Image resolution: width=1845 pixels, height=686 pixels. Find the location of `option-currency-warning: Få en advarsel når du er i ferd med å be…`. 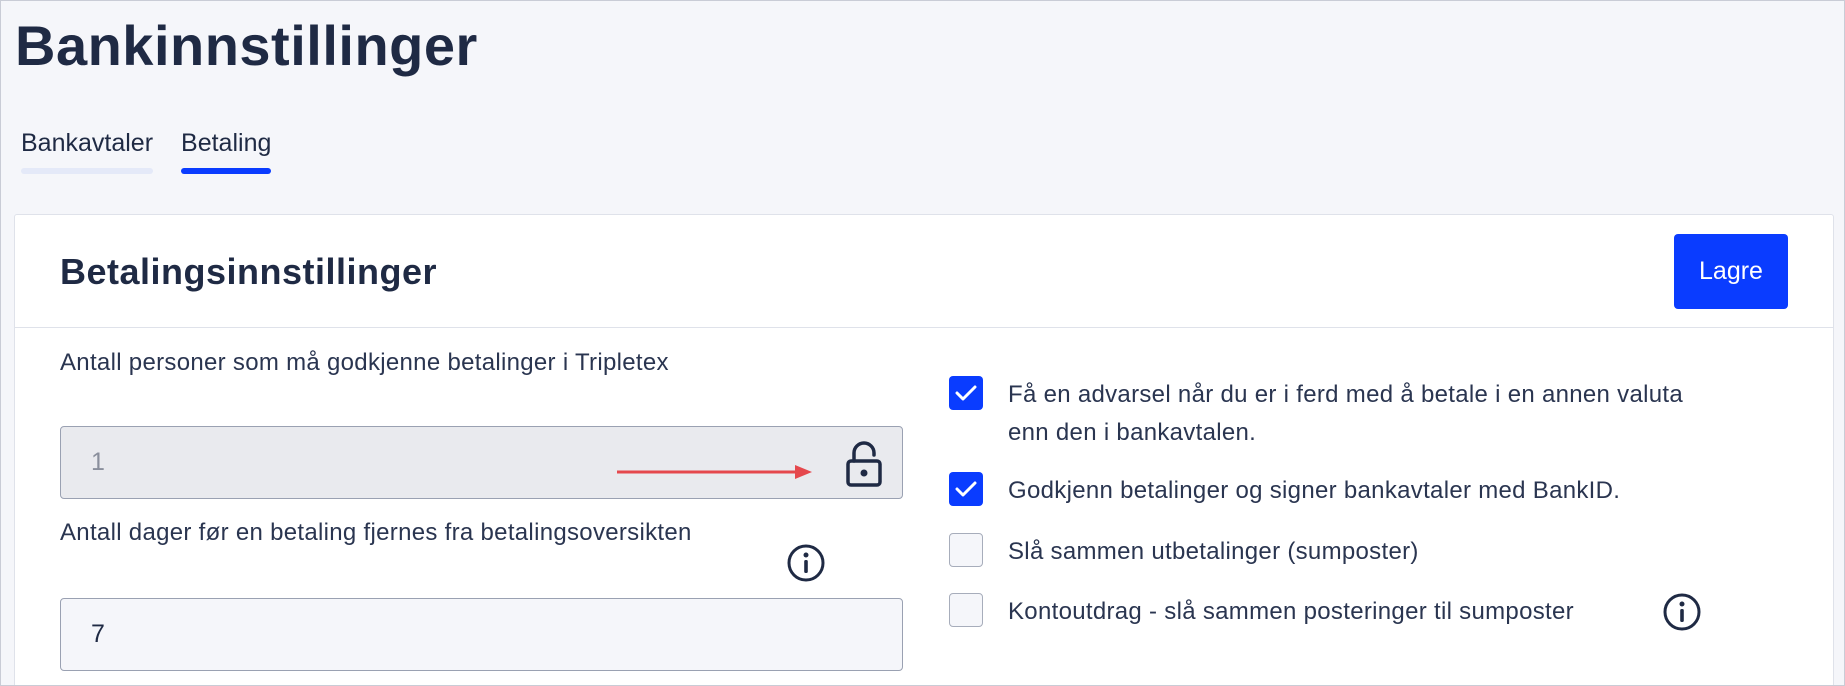

option-currency-warning: Få en advarsel når du er i ferd med å be… is located at coordinates (1316, 414).